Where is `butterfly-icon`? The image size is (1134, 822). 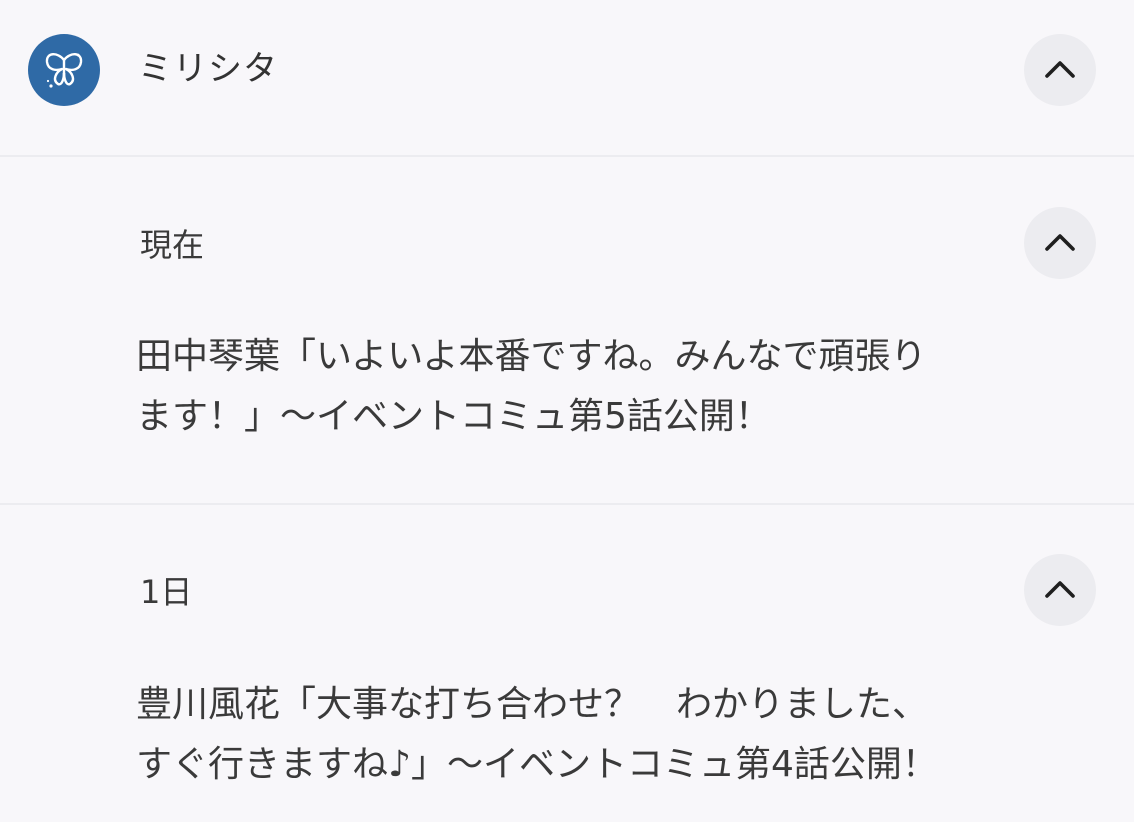 butterfly-icon is located at coordinates (64, 70).